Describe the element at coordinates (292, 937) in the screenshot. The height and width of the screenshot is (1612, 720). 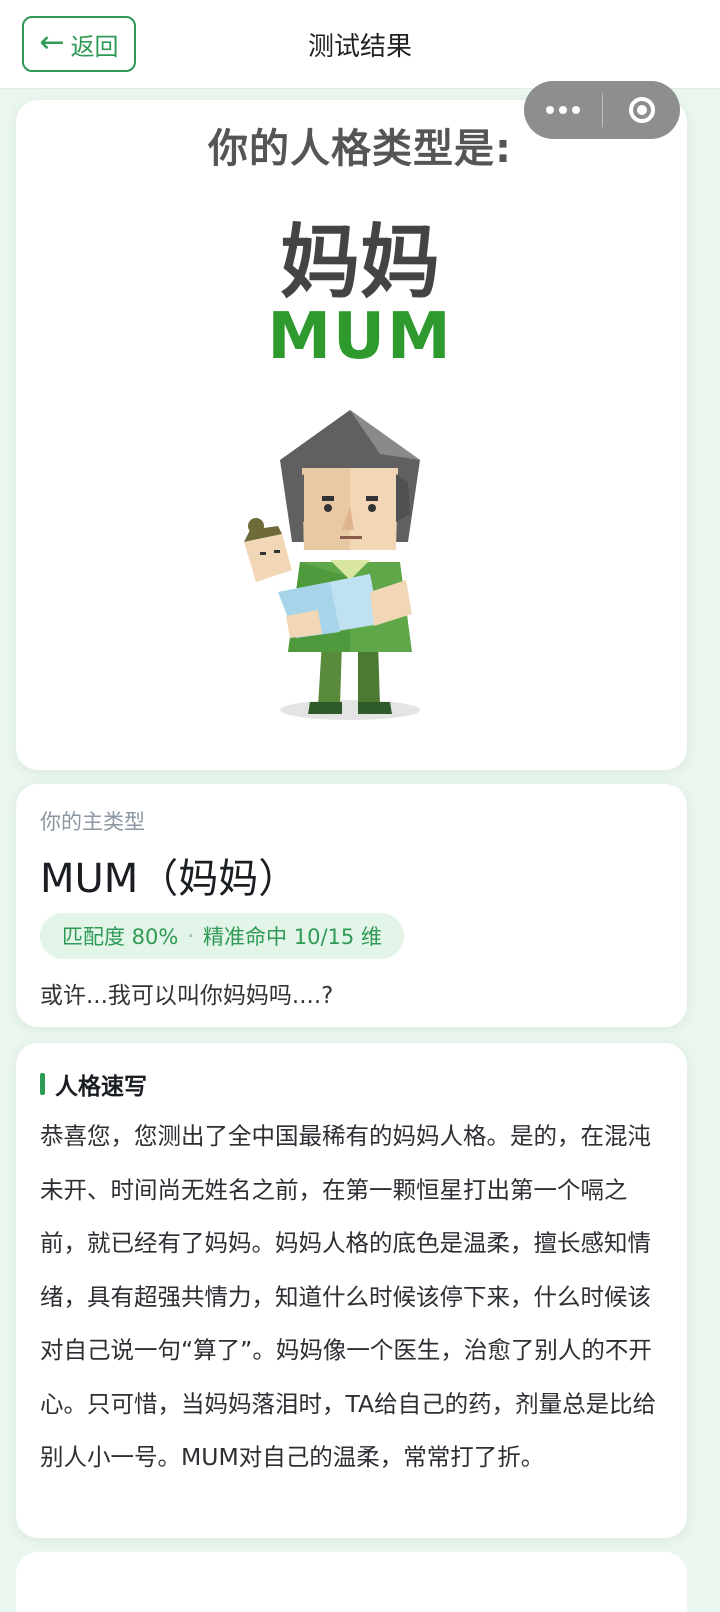
I see `match-hits: 精准命中 10/15 维` at that location.